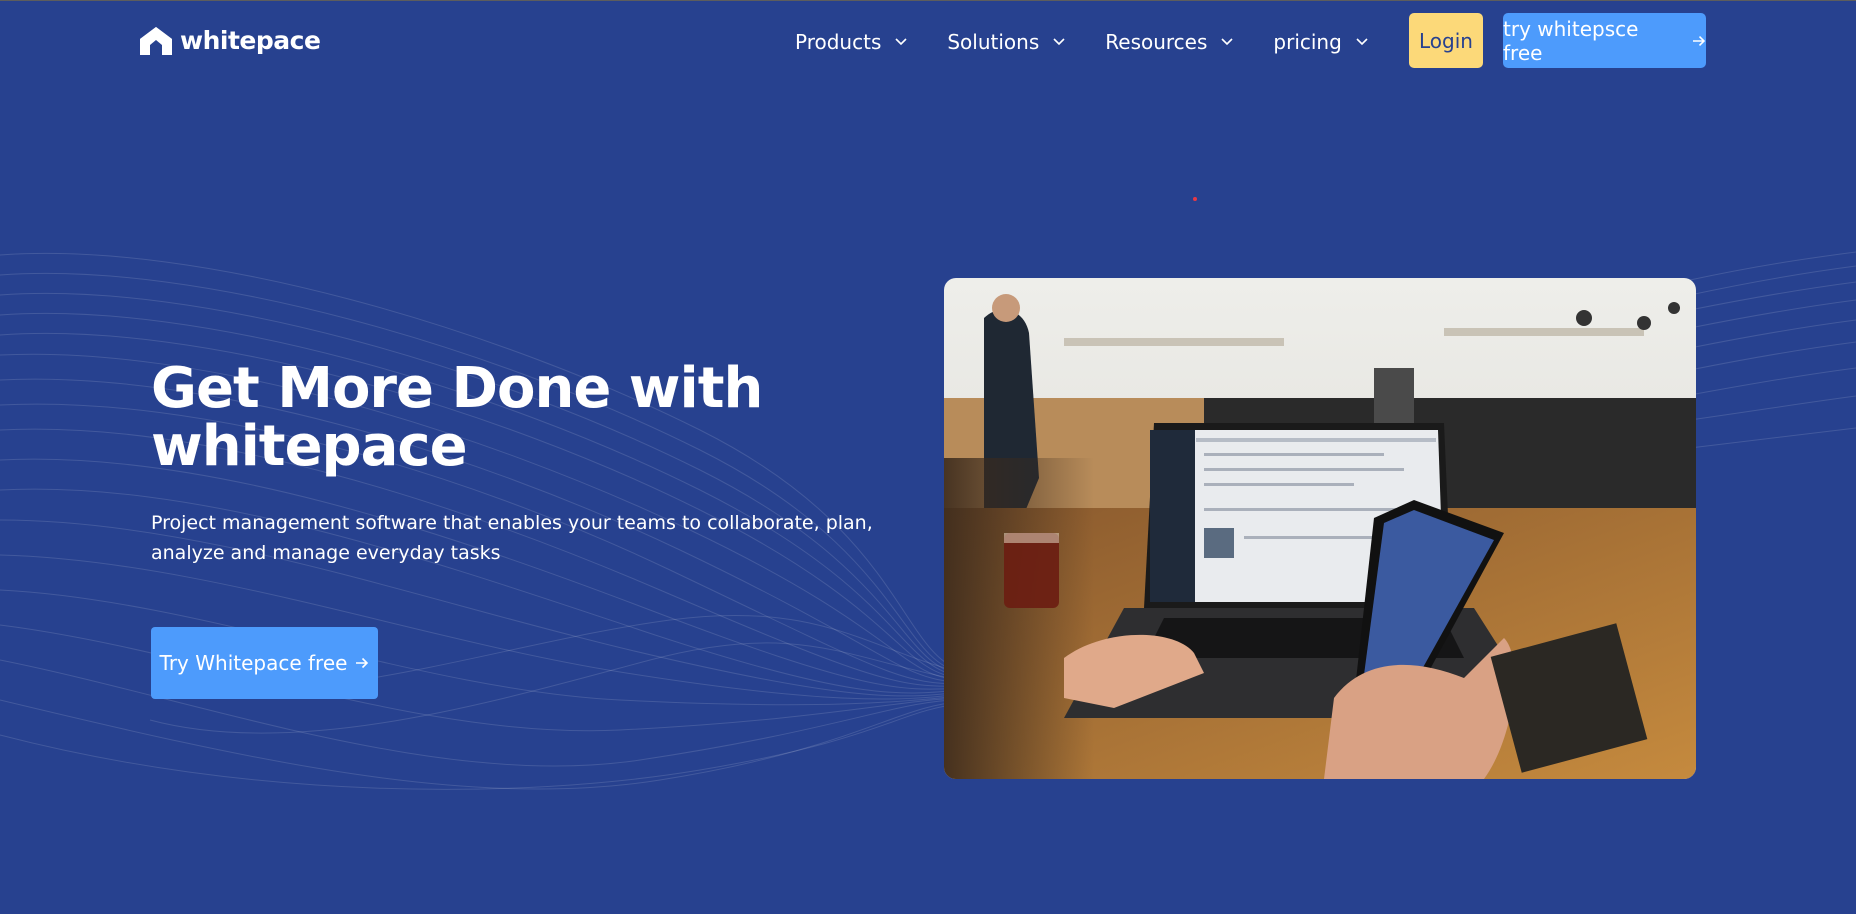 The width and height of the screenshot is (1856, 914). What do you see at coordinates (457, 417) in the screenshot?
I see `hero-title: Get More Done with whitepace` at bounding box center [457, 417].